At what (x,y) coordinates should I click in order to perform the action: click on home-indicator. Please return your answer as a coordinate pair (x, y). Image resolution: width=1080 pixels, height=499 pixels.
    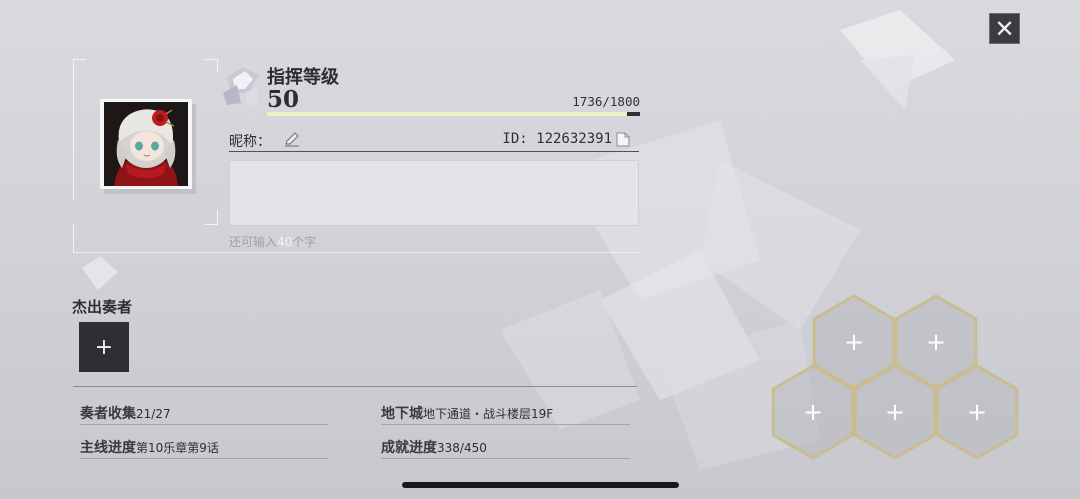
    Looking at the image, I should click on (540, 485).